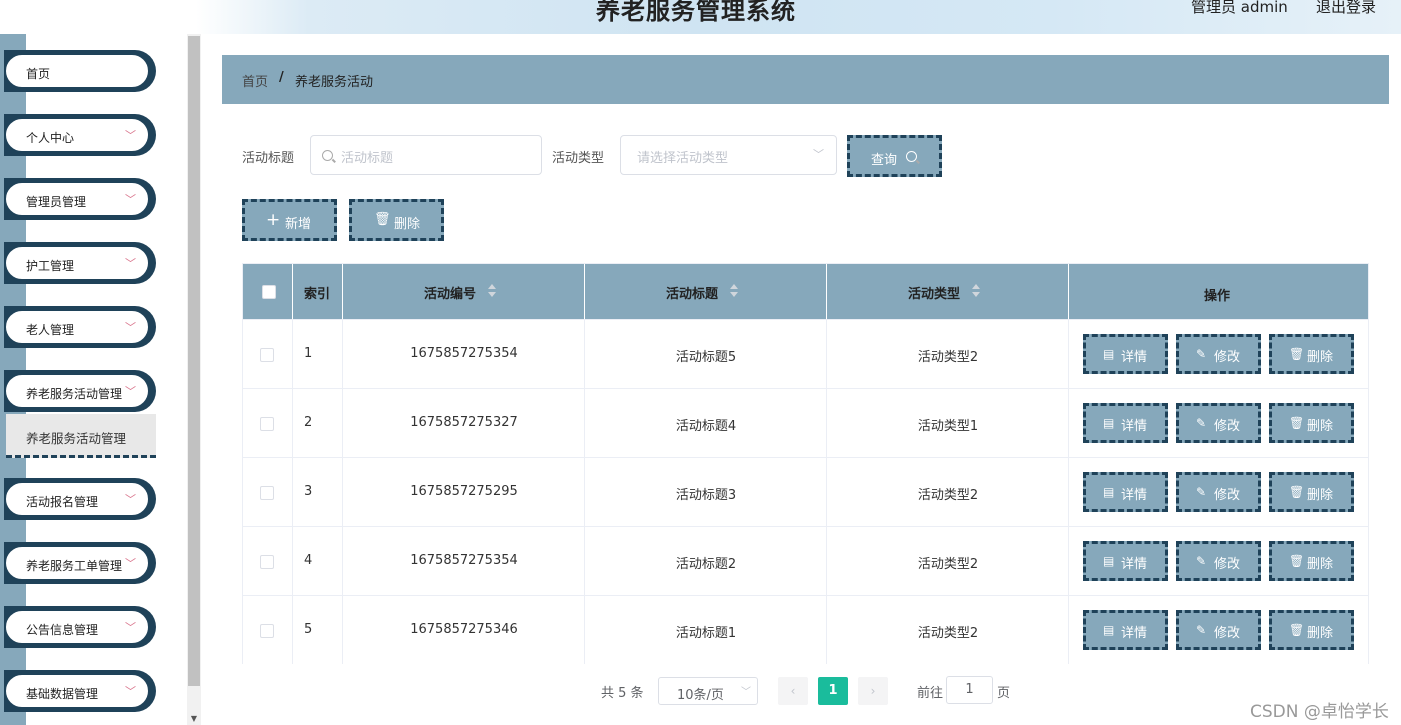 This screenshot has height=725, width=1401. Describe the element at coordinates (708, 691) in the screenshot. I see `page-size-select: 10条/页 ﹀` at that location.